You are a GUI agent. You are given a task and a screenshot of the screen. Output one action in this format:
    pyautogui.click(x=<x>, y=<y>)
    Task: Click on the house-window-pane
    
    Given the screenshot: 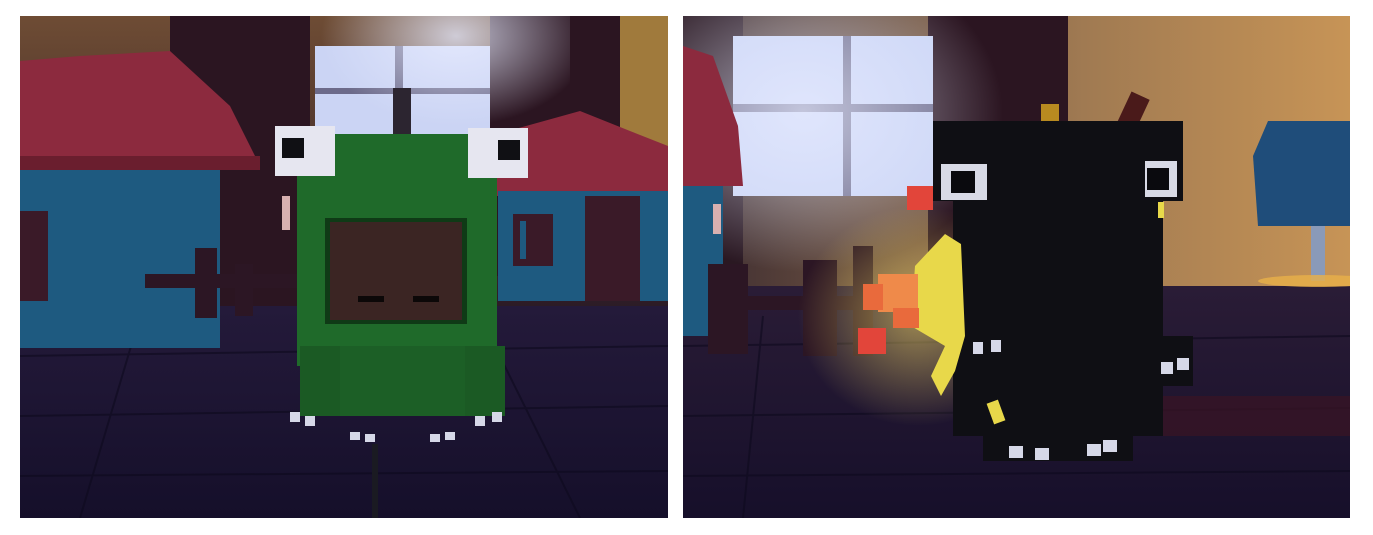 What is the action you would take?
    pyautogui.click(x=523, y=240)
    